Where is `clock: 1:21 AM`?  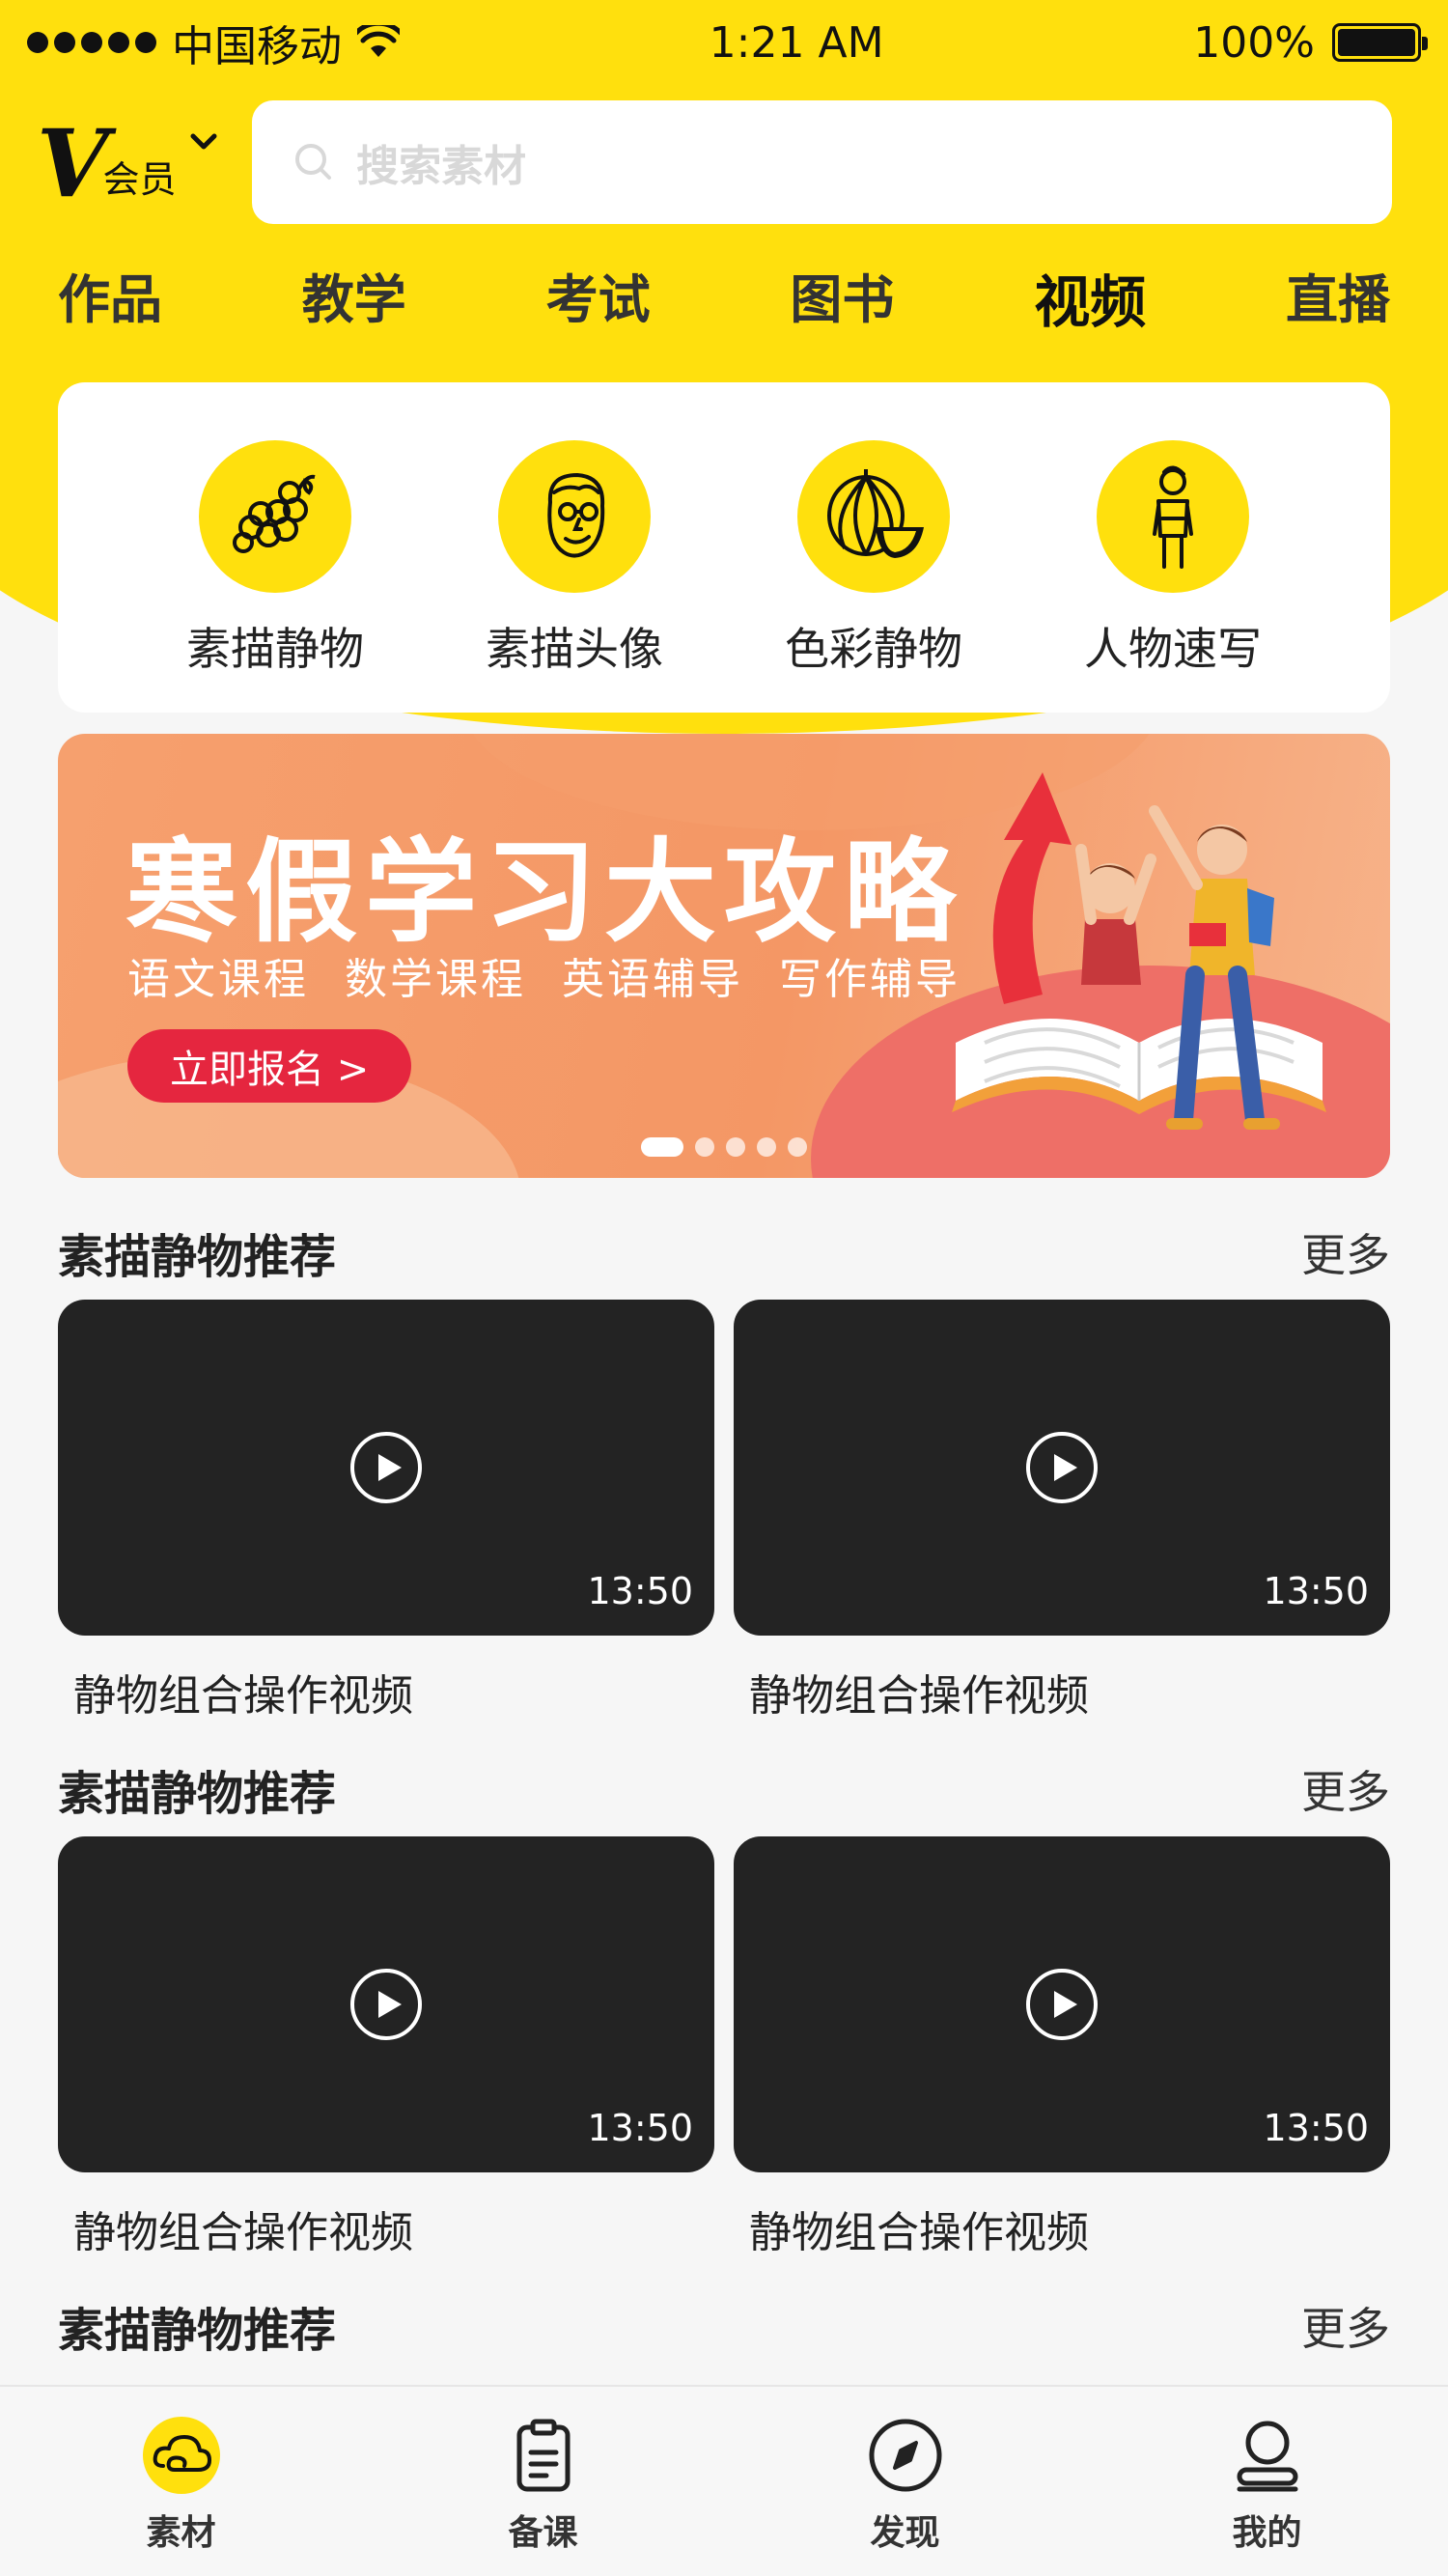 clock: 1:21 AM is located at coordinates (797, 43).